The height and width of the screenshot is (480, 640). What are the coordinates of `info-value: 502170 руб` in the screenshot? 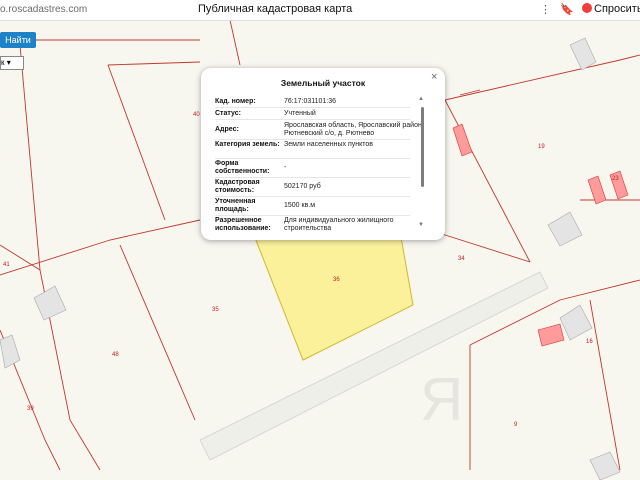 It's located at (302, 186).